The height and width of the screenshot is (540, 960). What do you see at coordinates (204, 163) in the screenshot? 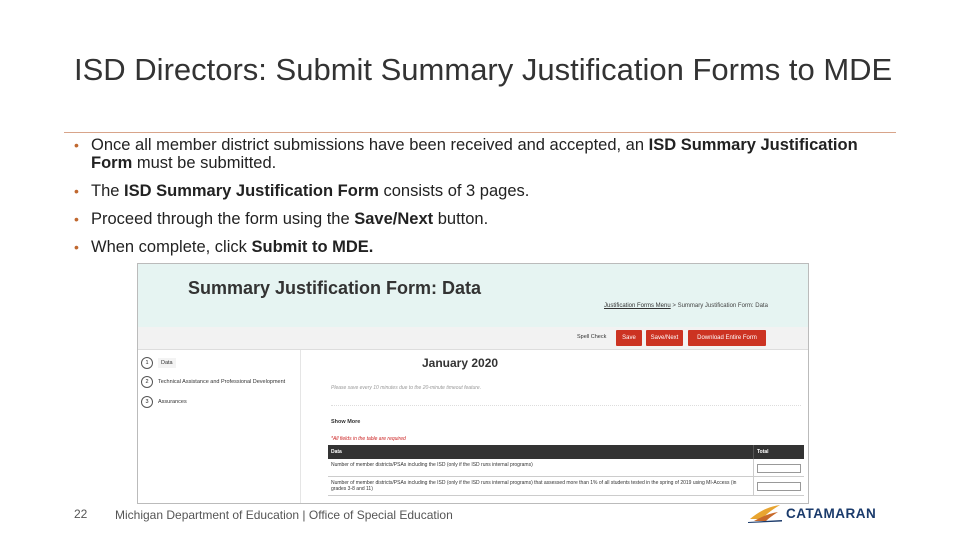
I see `bullet-text: must be submitted.` at bounding box center [204, 163].